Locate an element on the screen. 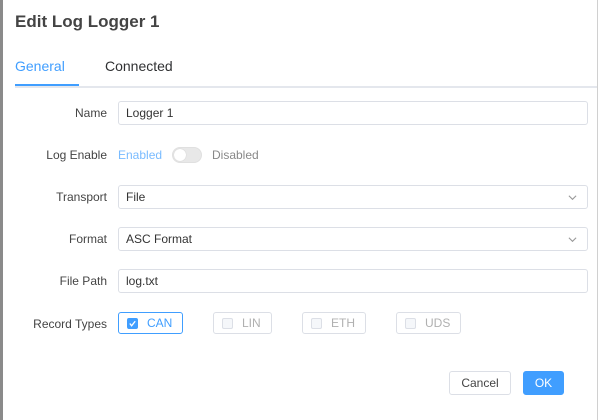 The width and height of the screenshot is (598, 420). format-label: Format is located at coordinates (87, 239).